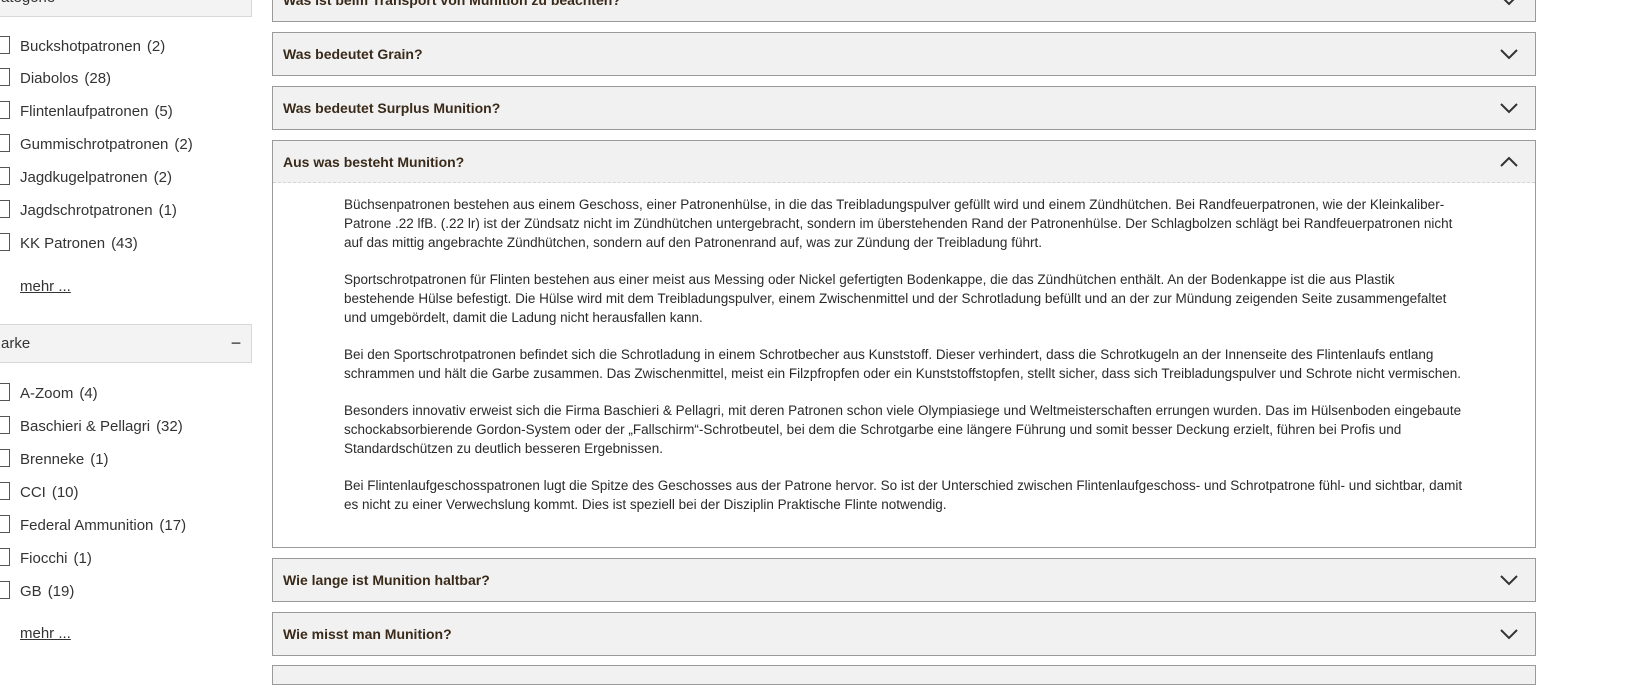  What do you see at coordinates (85, 426) in the screenshot?
I see `filter-option-label: Baschieri & Pellagri` at bounding box center [85, 426].